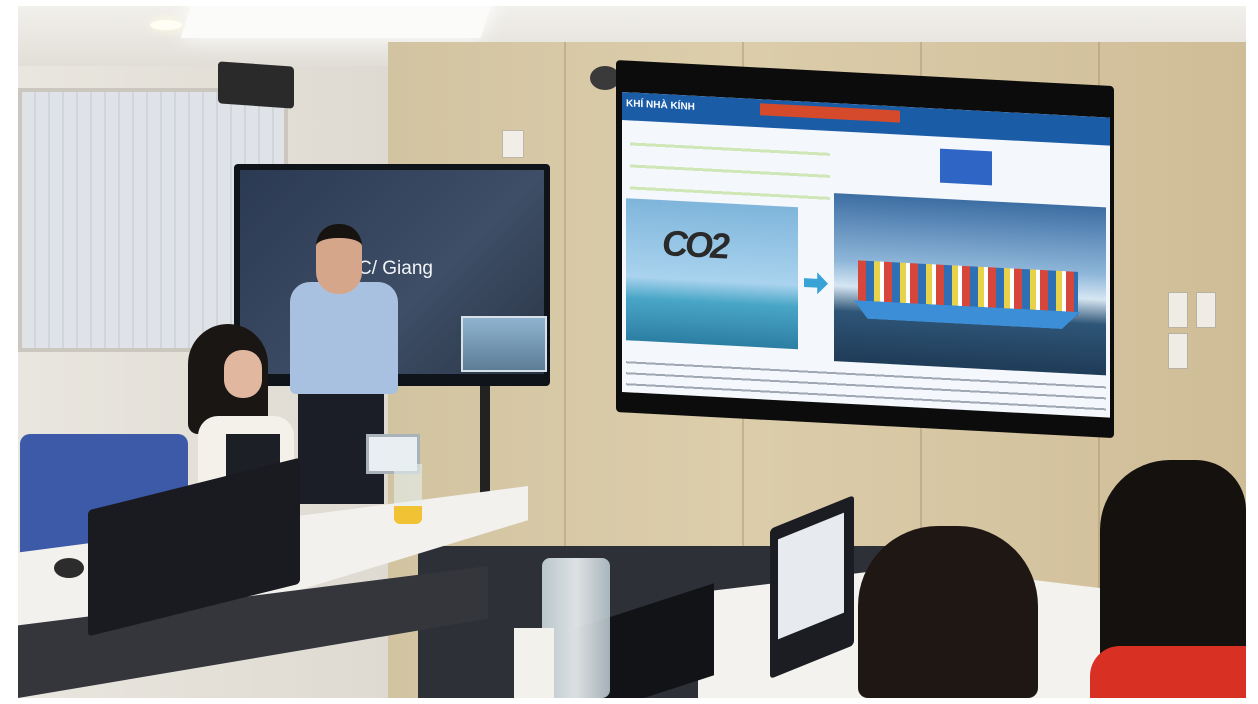 The height and width of the screenshot is (704, 1258). What do you see at coordinates (966, 167) in the screenshot?
I see `truck-icon` at bounding box center [966, 167].